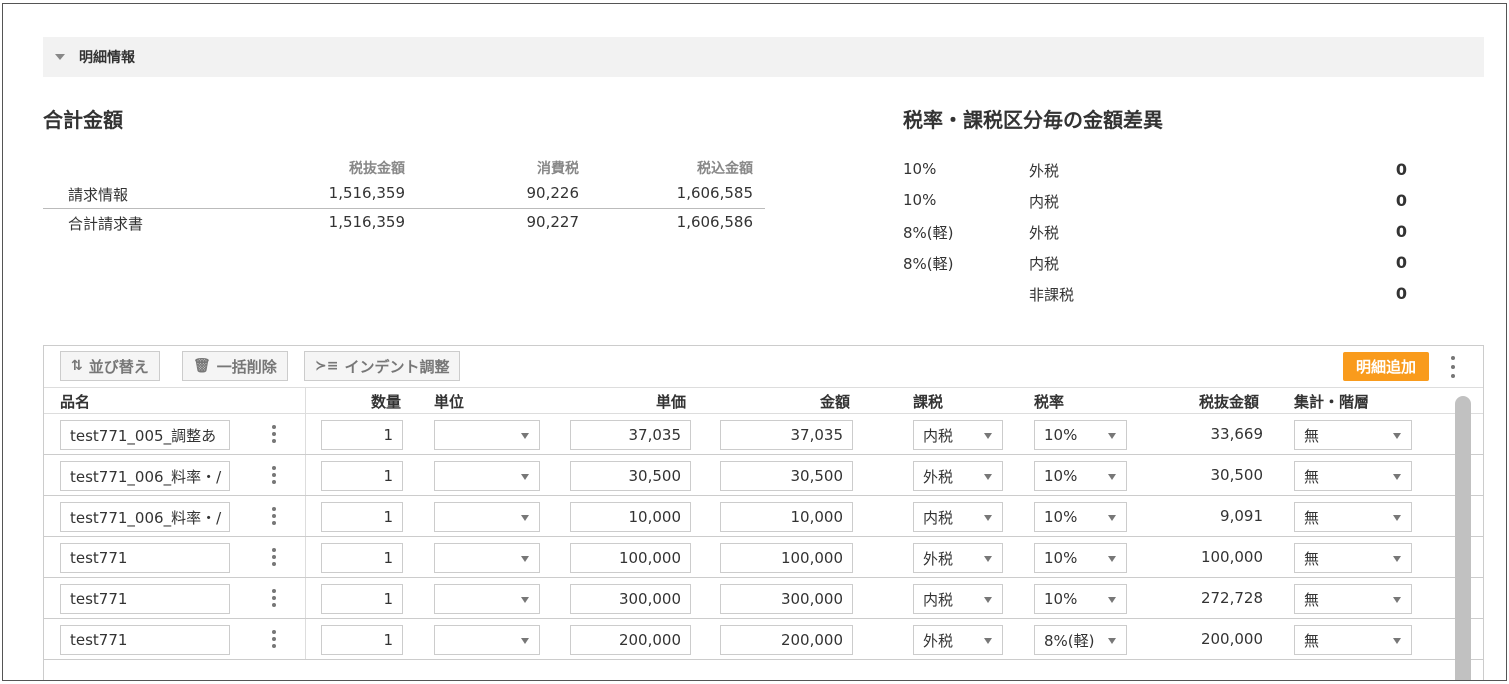  I want to click on amount-input: 37,035, so click(786, 435).